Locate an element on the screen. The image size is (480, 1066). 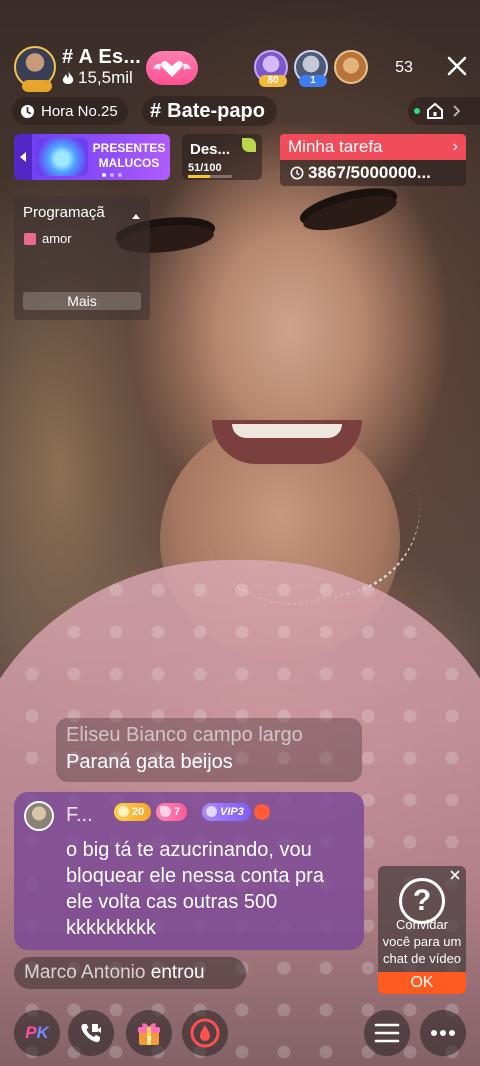
program-item-label: amor is located at coordinates (57, 238).